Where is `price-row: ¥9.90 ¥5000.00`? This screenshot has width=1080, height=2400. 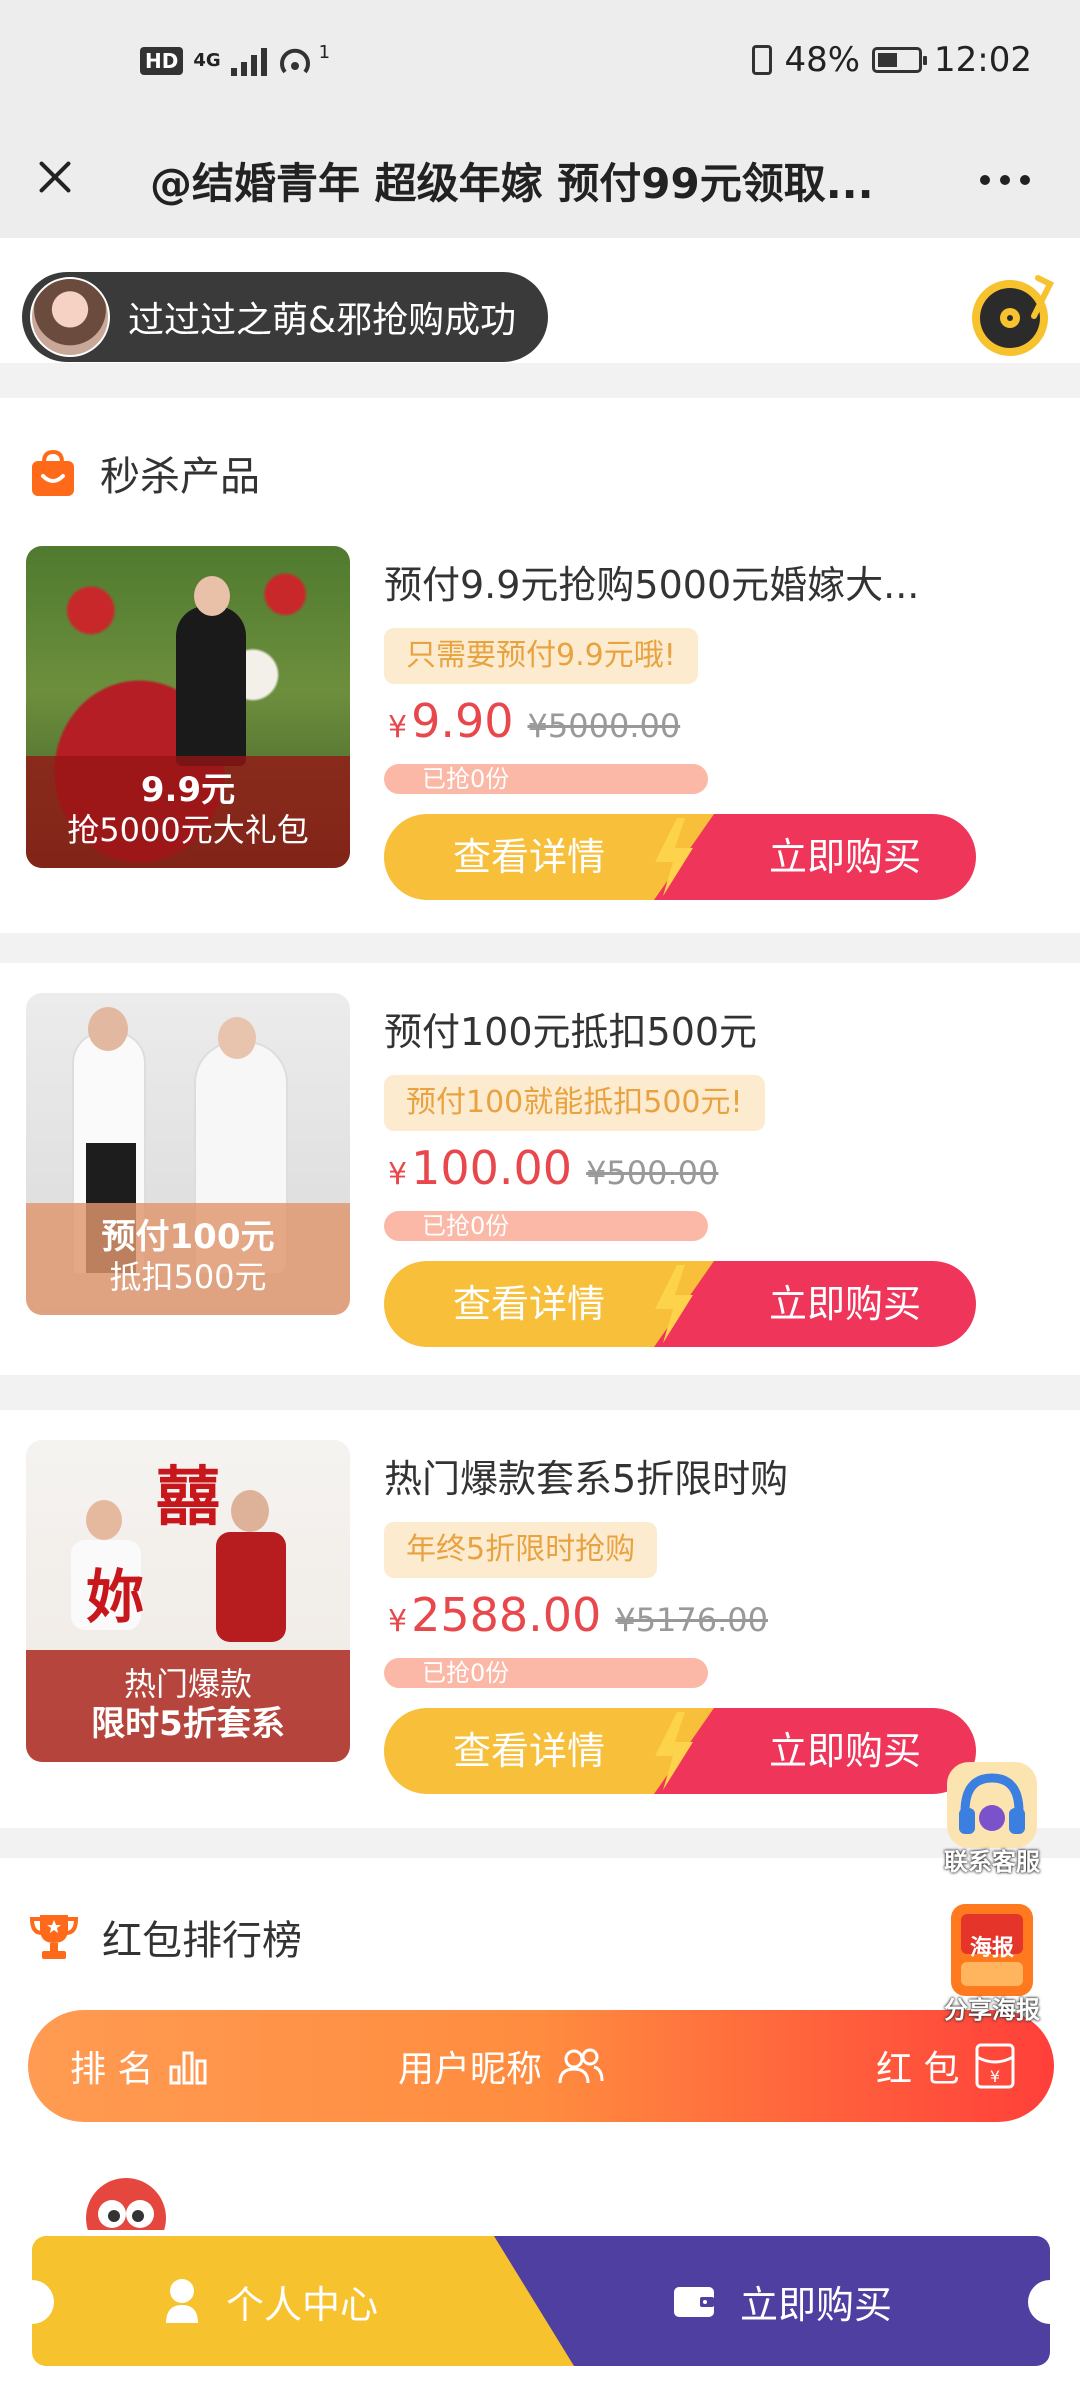
price-row: ¥9.90 ¥5000.00 is located at coordinates (534, 721).